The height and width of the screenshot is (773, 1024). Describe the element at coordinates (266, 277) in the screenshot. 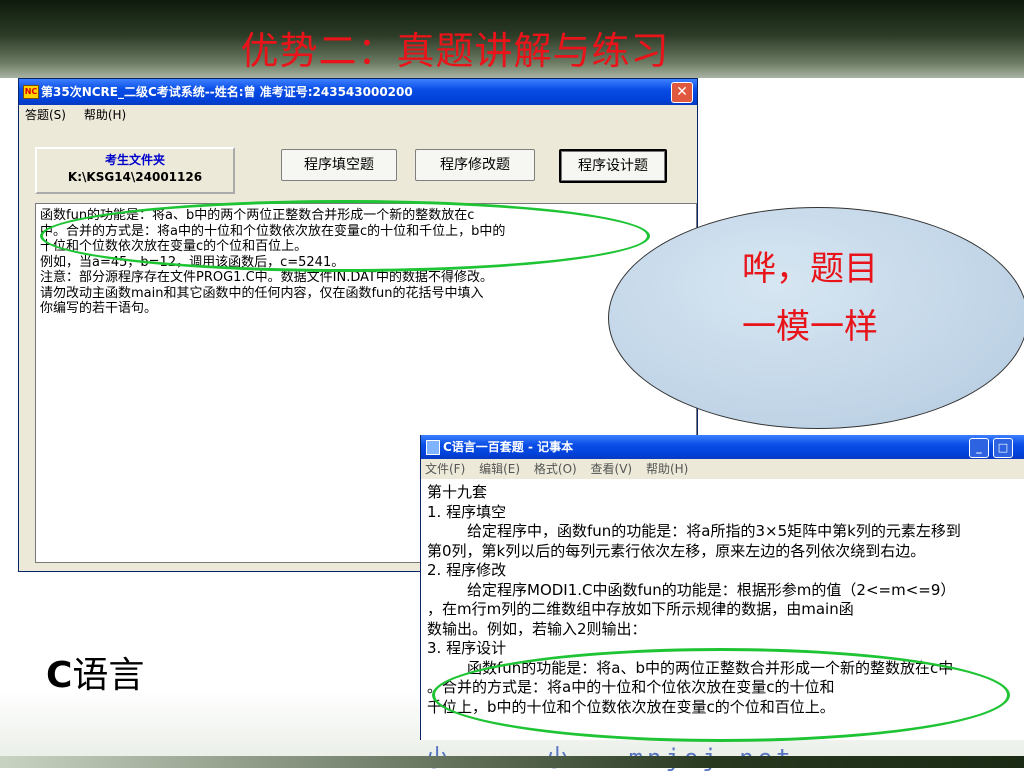

I see `question-line: 注意：部分源程序存在文件PROG1.C中。数据文件IN.DAT中的数据不得修改。` at that location.